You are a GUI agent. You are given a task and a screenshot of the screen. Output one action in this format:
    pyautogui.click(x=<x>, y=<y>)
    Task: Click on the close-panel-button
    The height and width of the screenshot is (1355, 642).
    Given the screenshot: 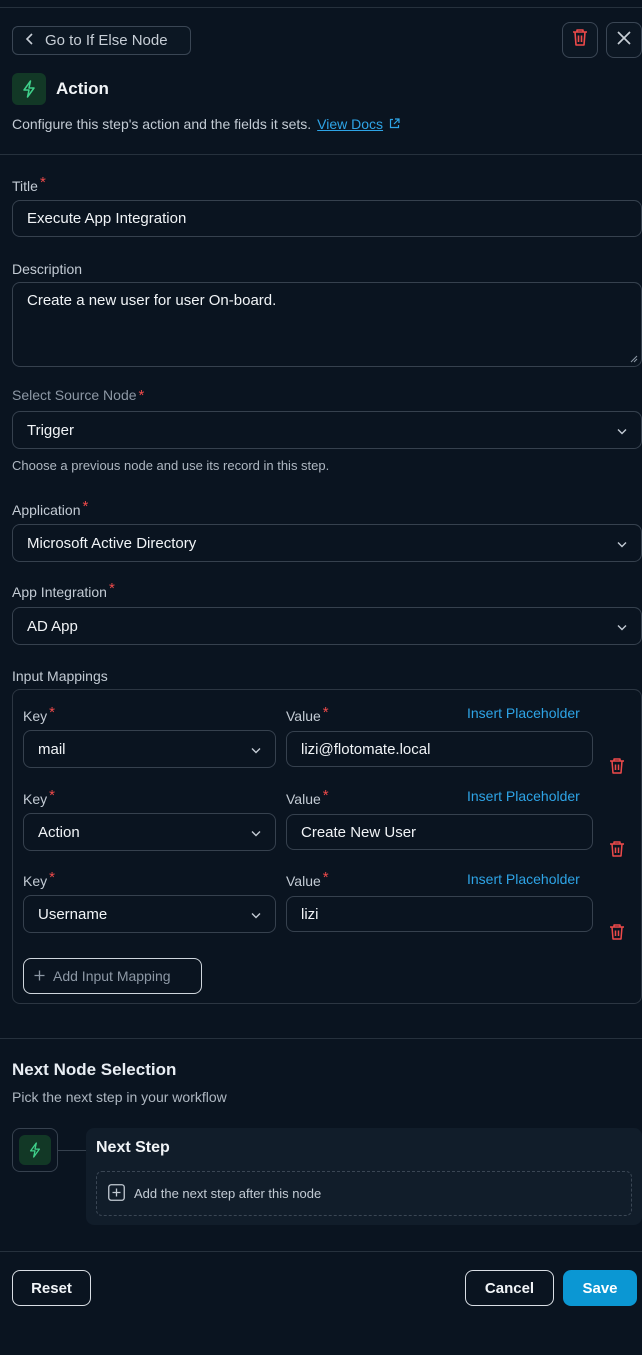 What is the action you would take?
    pyautogui.click(x=624, y=40)
    